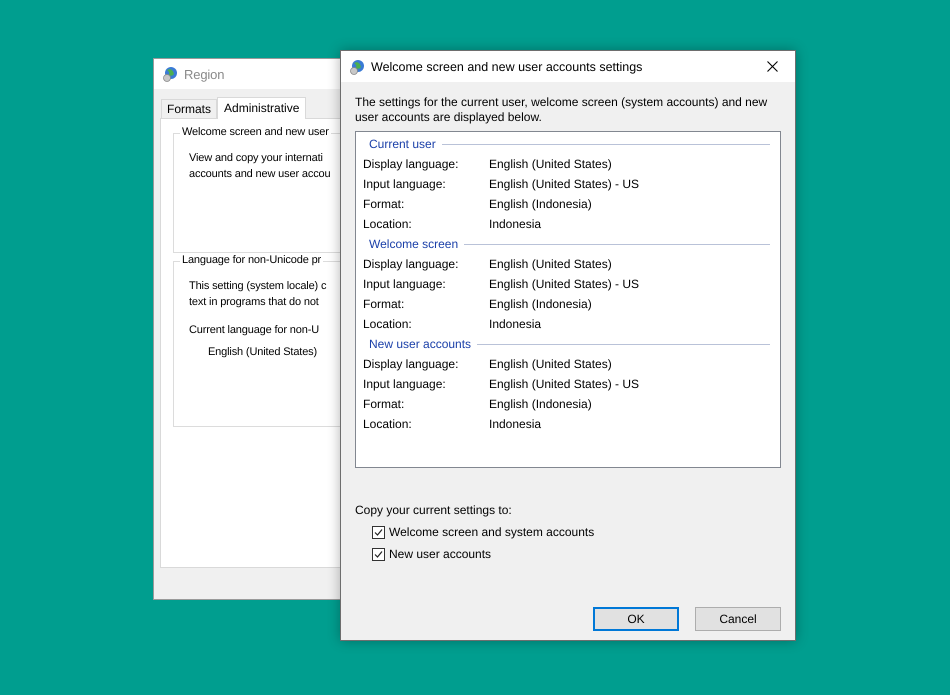  I want to click on copy-label: Copy your current settings to:, so click(434, 510).